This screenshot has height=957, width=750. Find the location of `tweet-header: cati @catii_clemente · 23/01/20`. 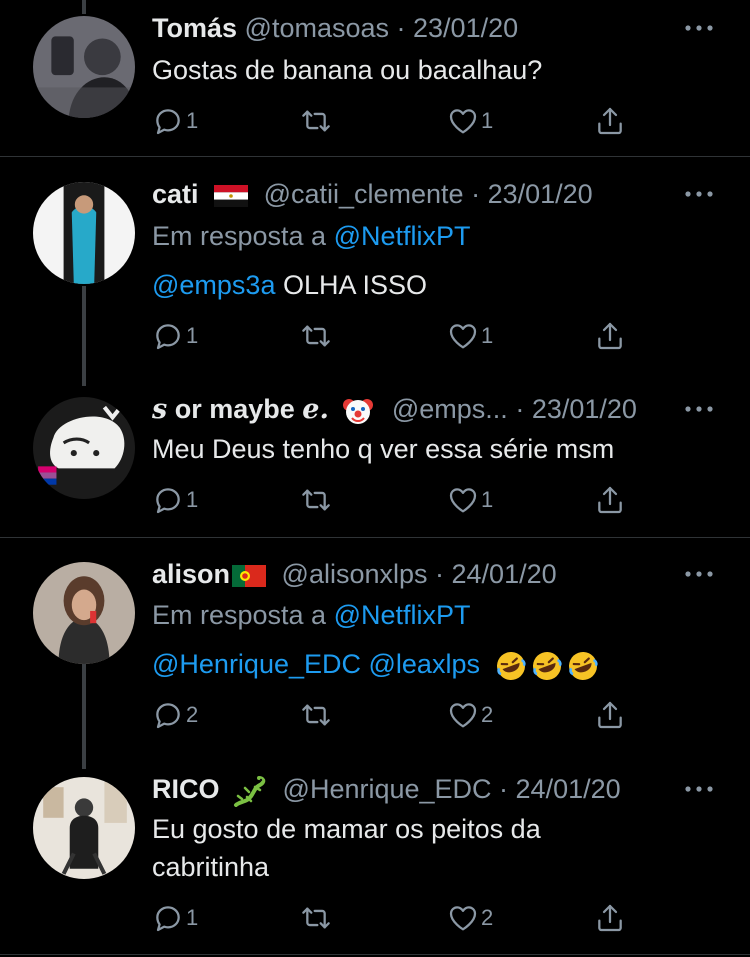

tweet-header: cati @catii_clemente · 23/01/20 is located at coordinates (372, 194).